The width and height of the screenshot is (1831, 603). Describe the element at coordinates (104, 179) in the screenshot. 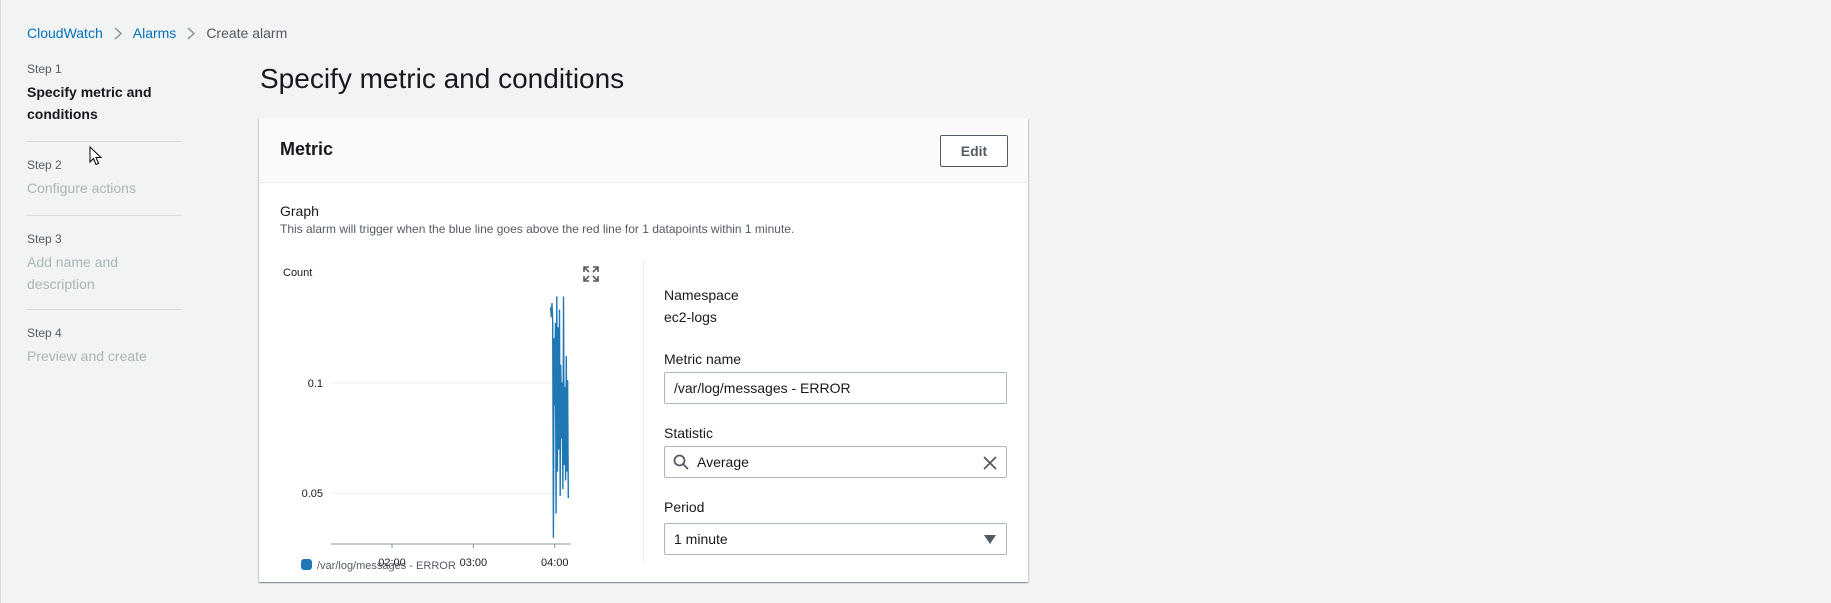

I see `step-2: Step 2 Configure actions` at that location.